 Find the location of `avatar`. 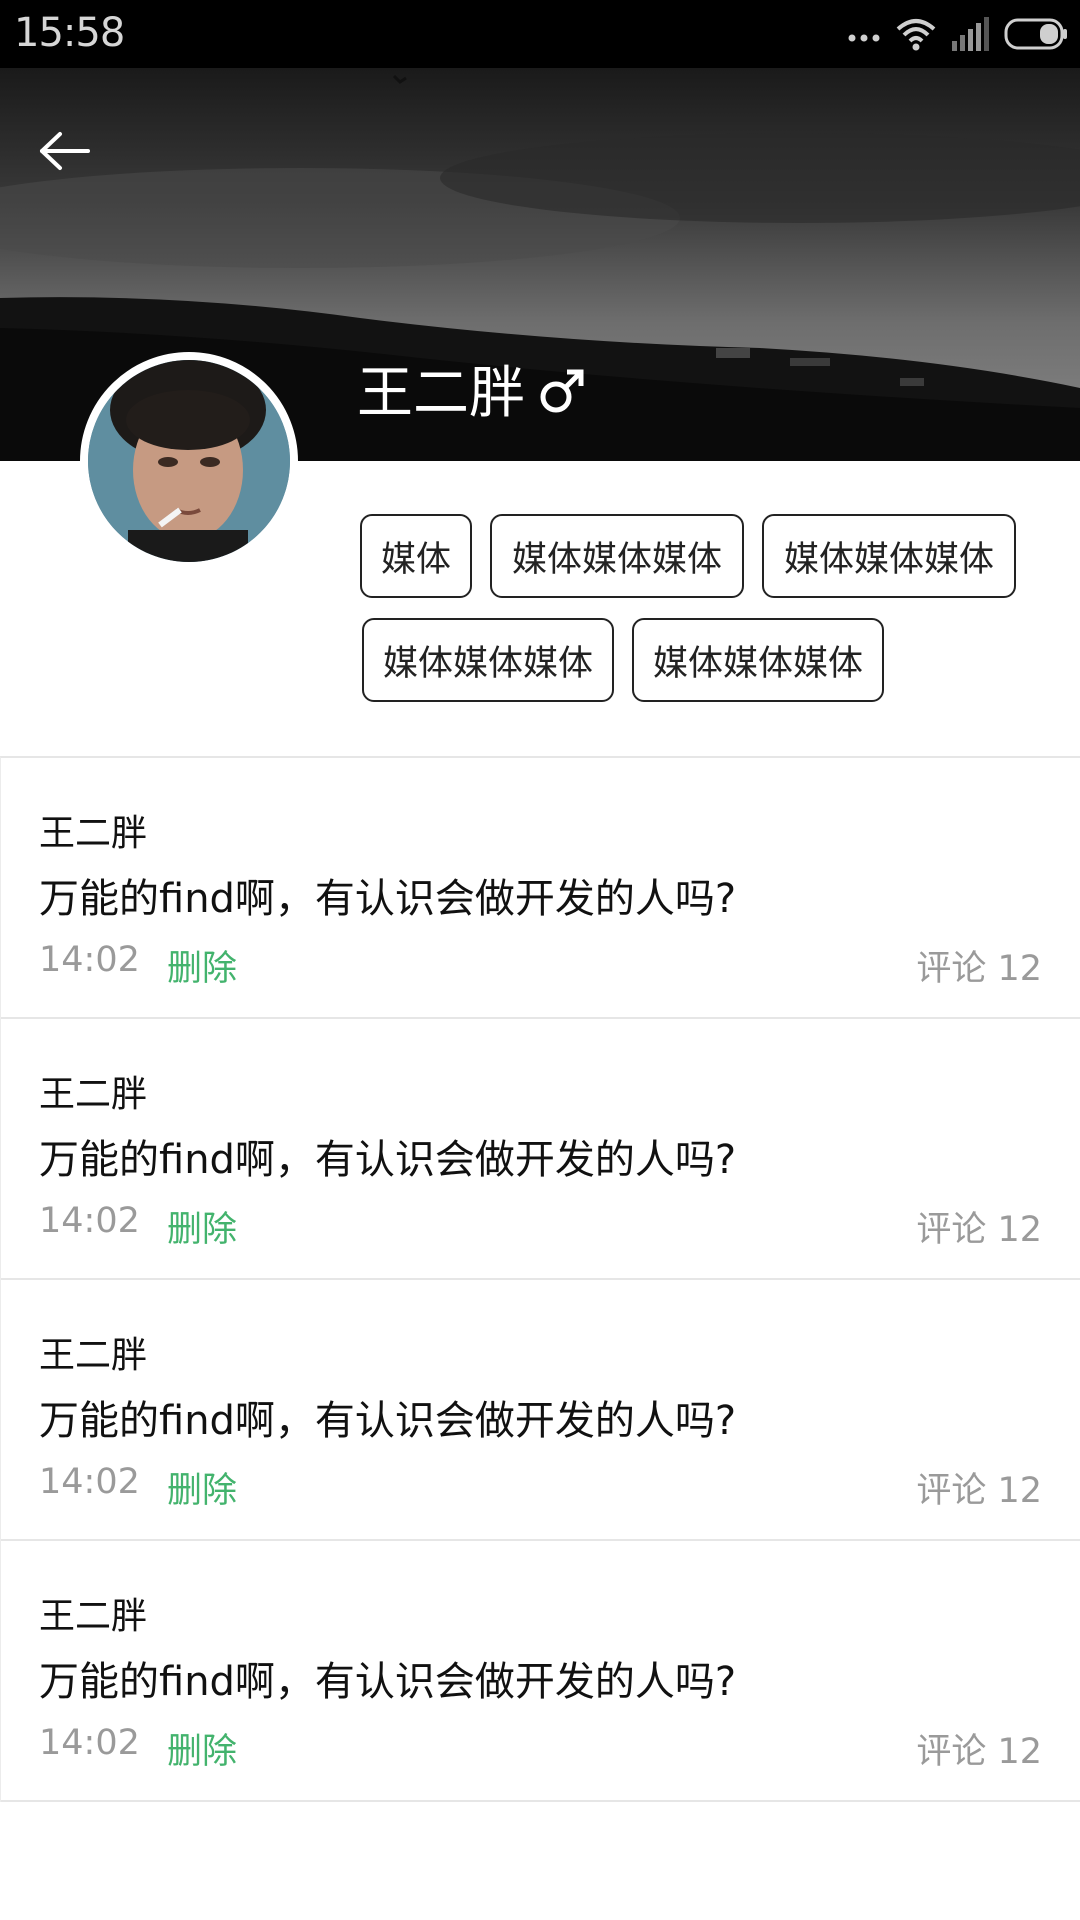

avatar is located at coordinates (189, 461).